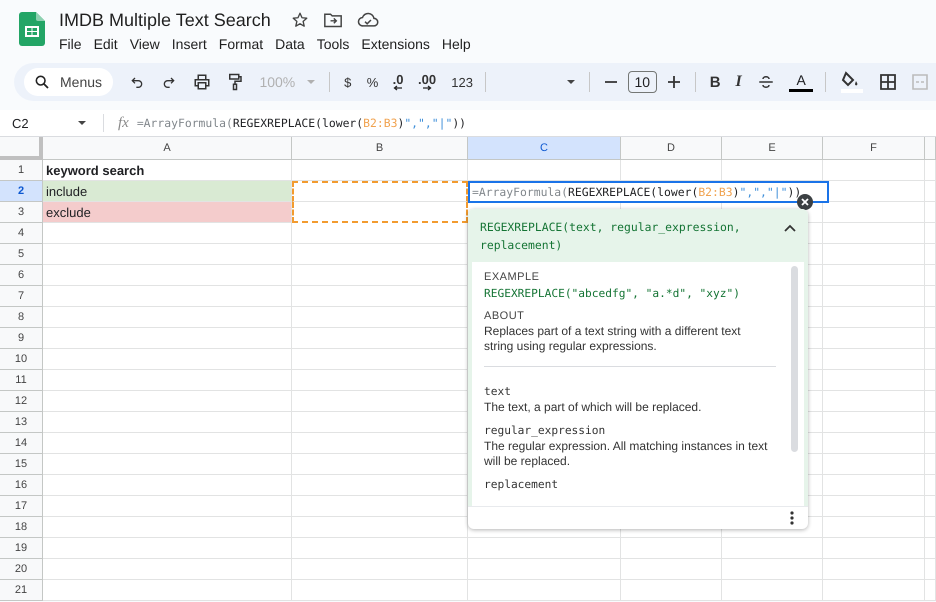  What do you see at coordinates (290, 44) in the screenshot?
I see `menu-item: Data` at bounding box center [290, 44].